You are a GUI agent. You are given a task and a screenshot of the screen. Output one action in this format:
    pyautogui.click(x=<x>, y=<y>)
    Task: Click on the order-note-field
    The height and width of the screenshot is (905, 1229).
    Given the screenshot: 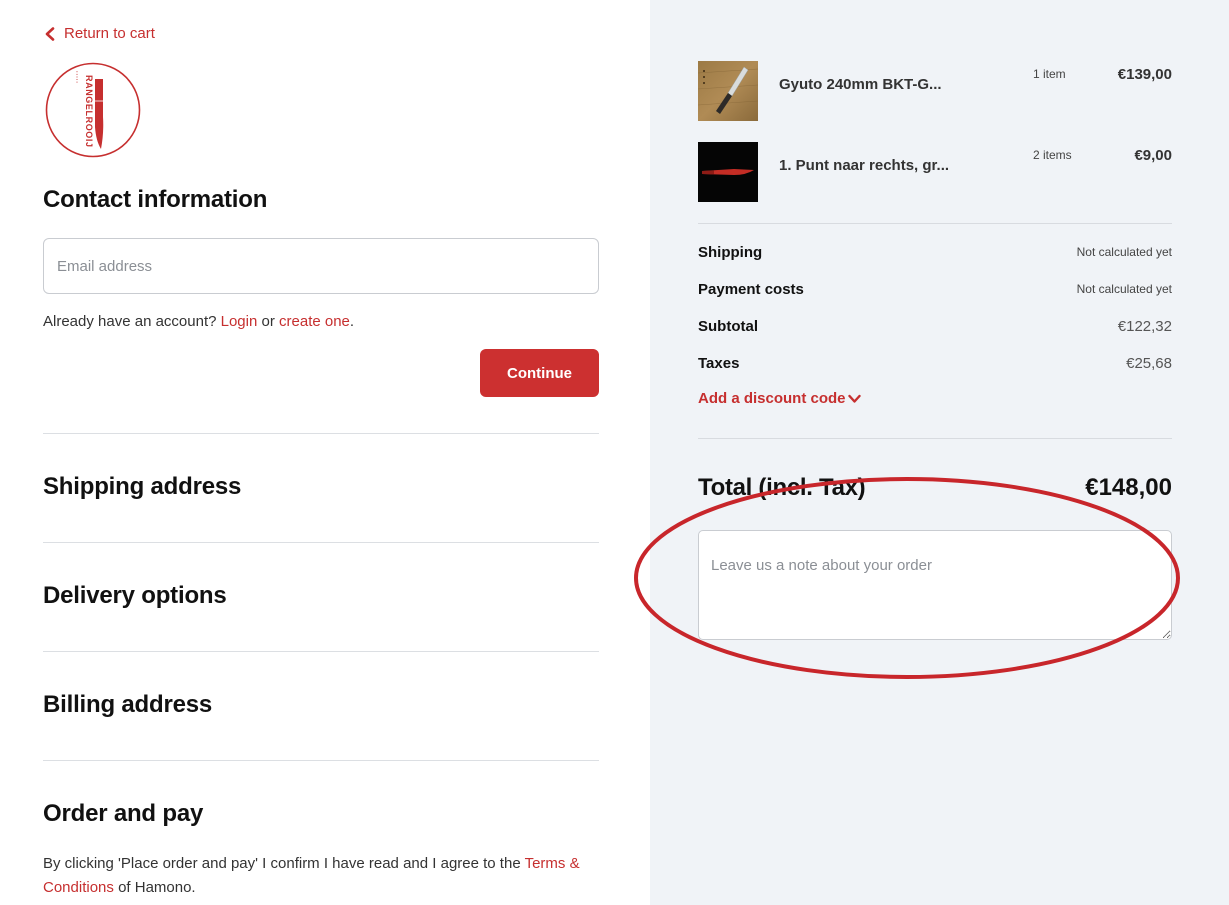 What is the action you would take?
    pyautogui.click(x=935, y=585)
    